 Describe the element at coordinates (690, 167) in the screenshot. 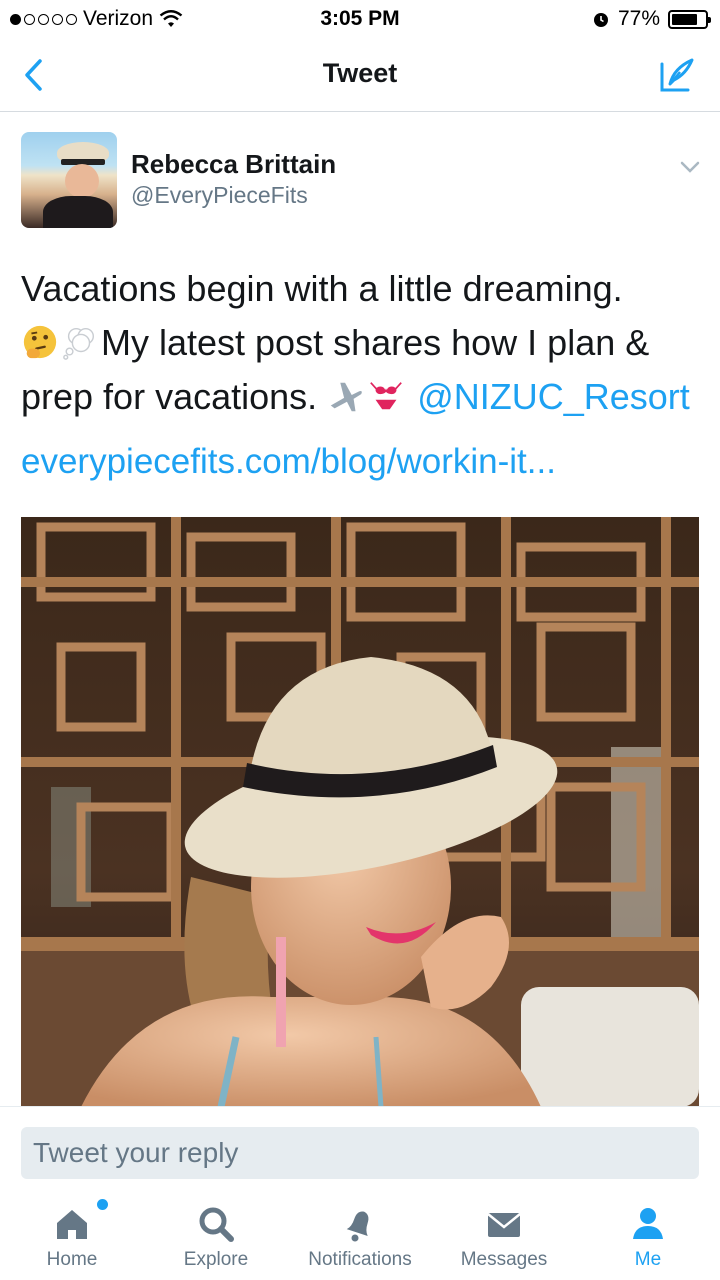

I see `chevron-down-icon` at that location.